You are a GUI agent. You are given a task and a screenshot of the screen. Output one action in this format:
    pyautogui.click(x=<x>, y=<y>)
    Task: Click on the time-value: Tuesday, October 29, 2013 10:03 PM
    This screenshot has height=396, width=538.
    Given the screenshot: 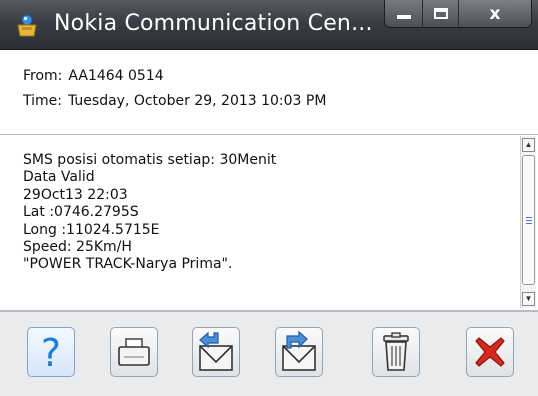 What is the action you would take?
    pyautogui.click(x=197, y=101)
    